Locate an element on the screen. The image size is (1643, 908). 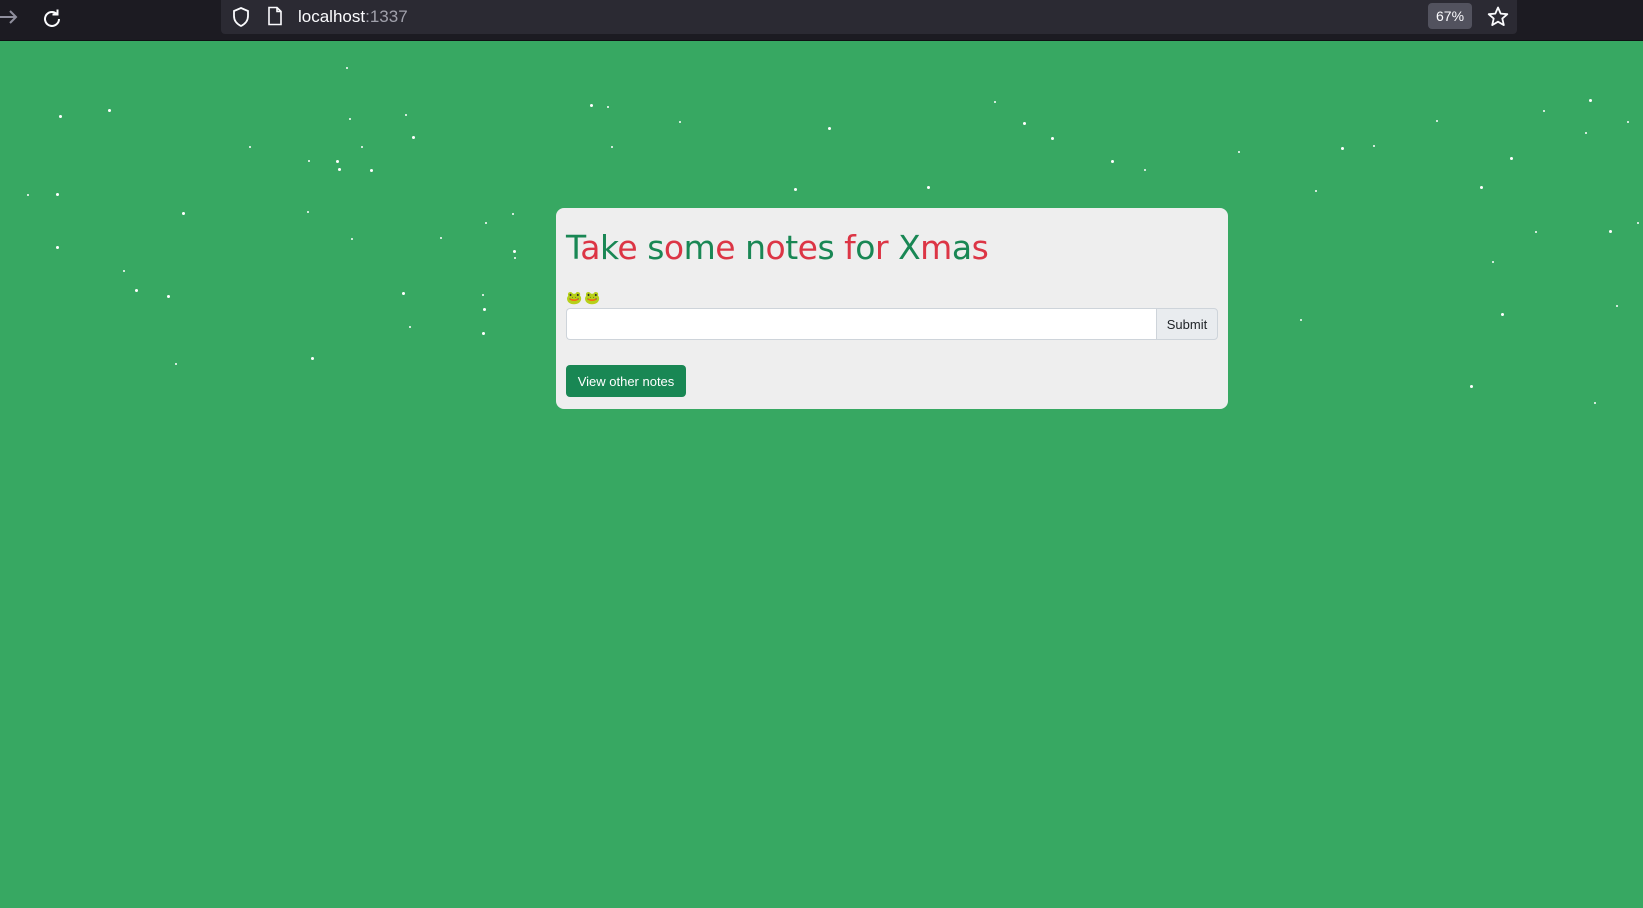
star-icon is located at coordinates (1498, 17).